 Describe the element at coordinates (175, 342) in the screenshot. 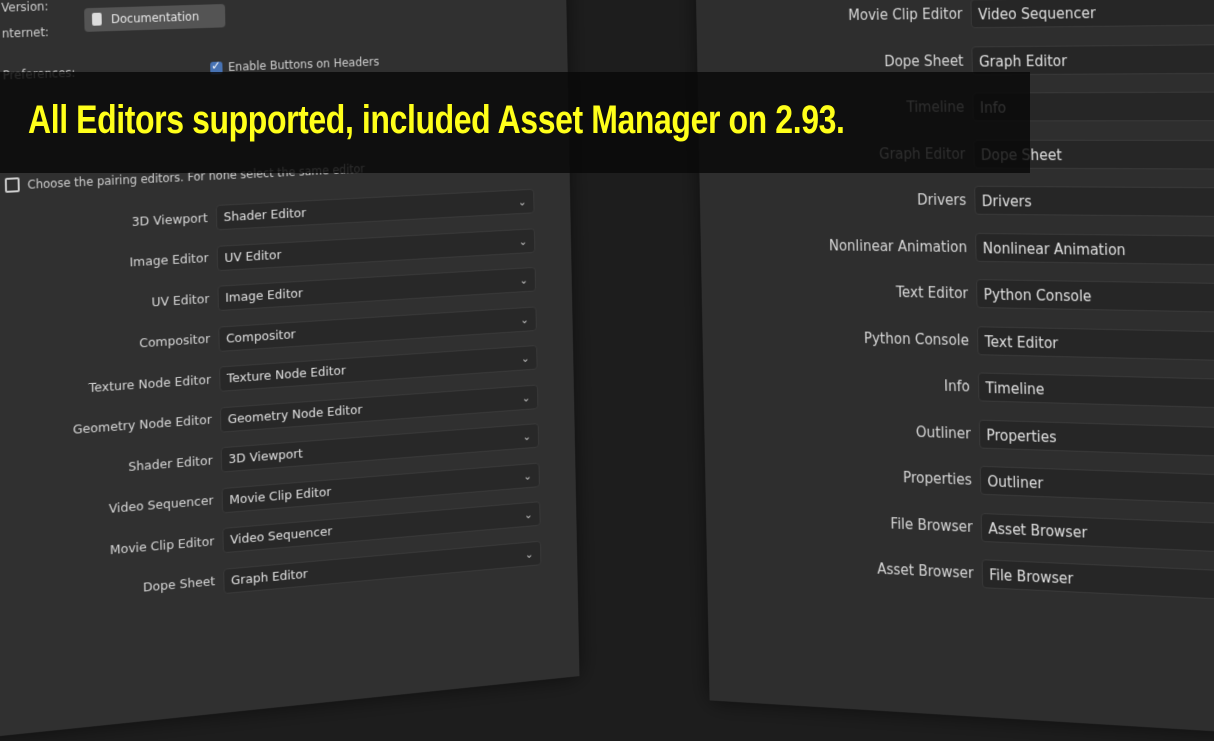

I see `editor-label: Compositor` at that location.